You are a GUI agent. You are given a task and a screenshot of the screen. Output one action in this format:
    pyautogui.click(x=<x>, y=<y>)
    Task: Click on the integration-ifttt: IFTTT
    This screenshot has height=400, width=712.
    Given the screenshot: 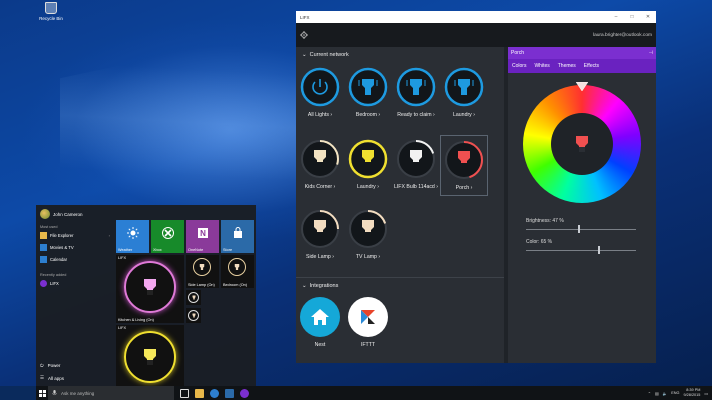 What is the action you would take?
    pyautogui.click(x=368, y=322)
    